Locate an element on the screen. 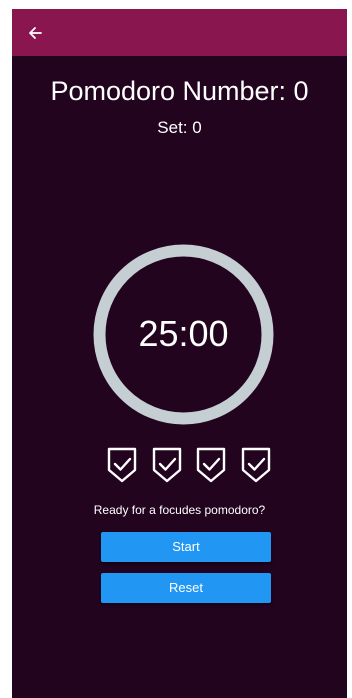 The image size is (352, 698). arrow-left-icon is located at coordinates (35, 33).